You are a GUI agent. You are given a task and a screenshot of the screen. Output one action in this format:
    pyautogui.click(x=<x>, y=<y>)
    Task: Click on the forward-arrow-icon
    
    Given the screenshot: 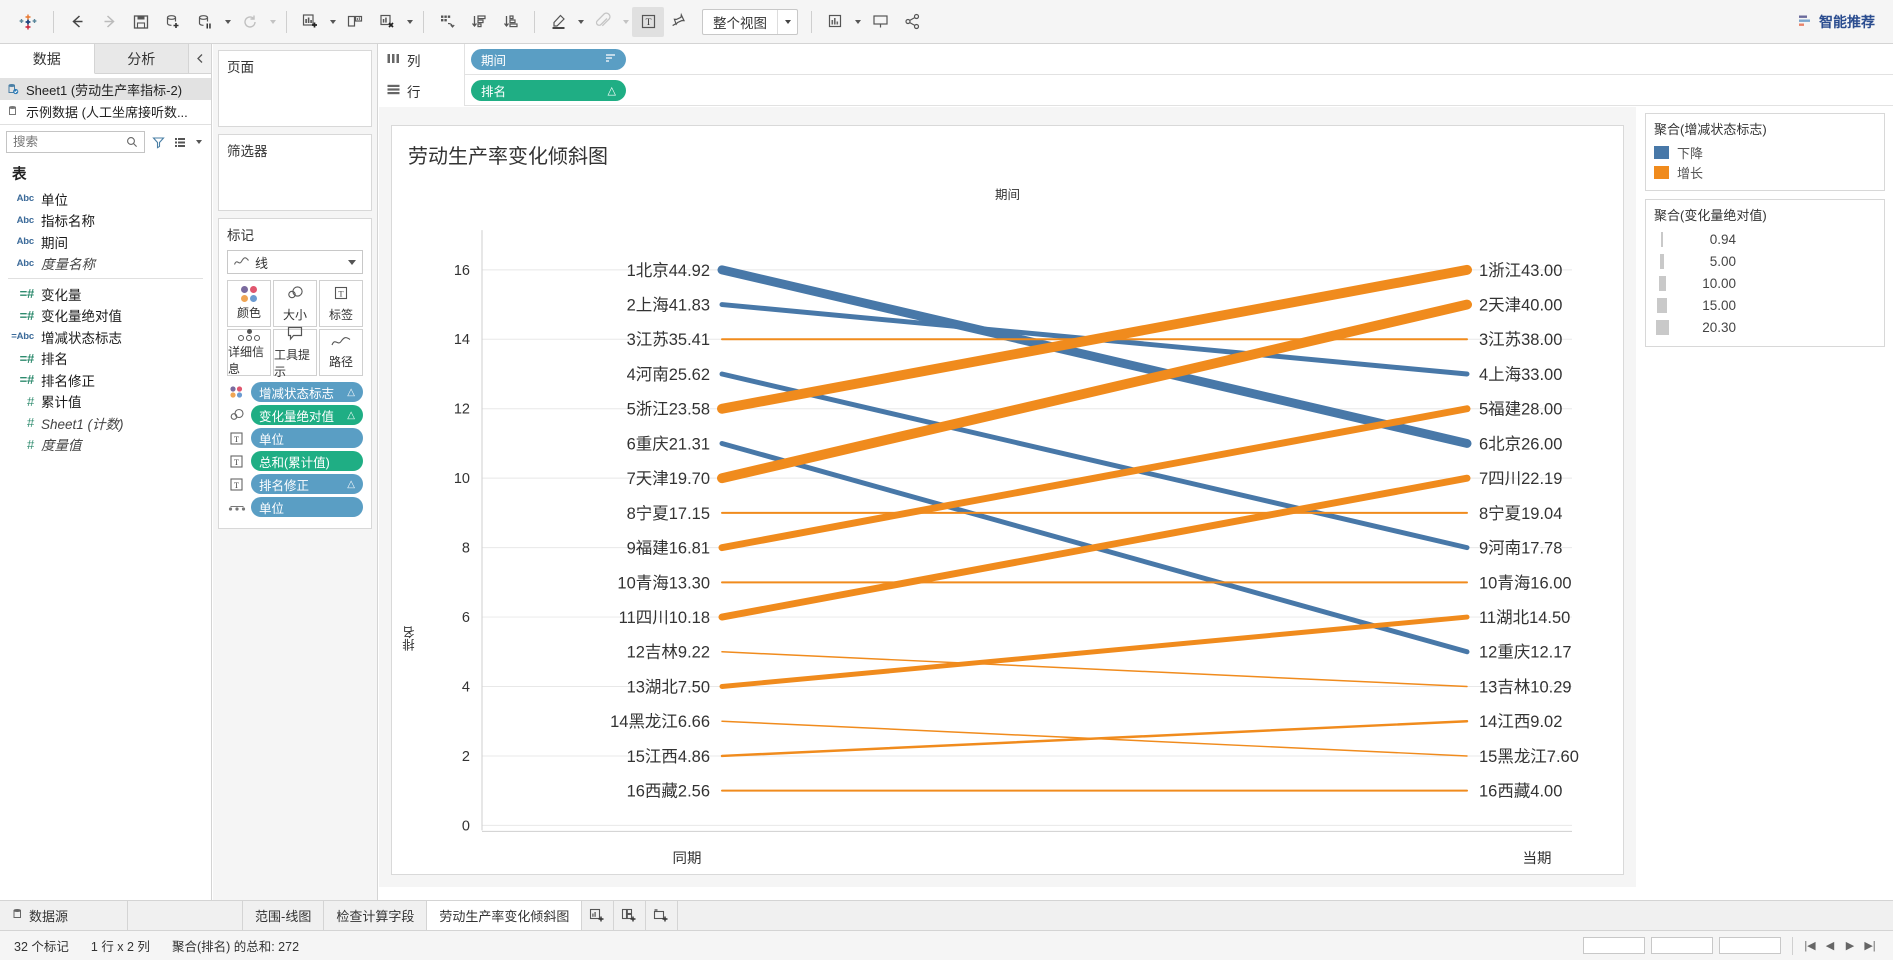 What is the action you would take?
    pyautogui.click(x=109, y=22)
    